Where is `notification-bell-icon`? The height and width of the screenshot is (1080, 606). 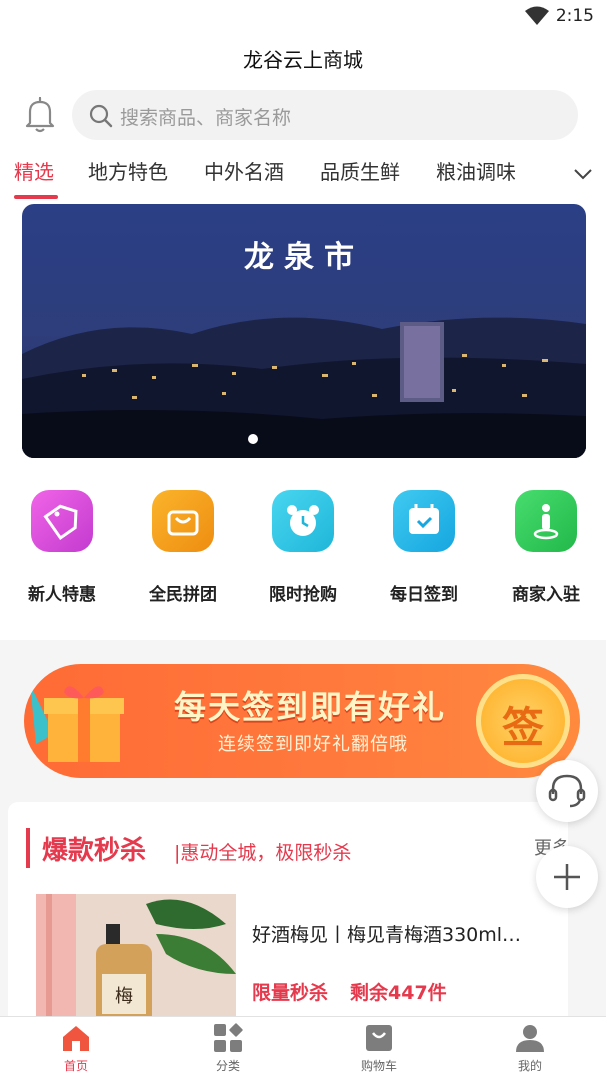
notification-bell-icon is located at coordinates (40, 115).